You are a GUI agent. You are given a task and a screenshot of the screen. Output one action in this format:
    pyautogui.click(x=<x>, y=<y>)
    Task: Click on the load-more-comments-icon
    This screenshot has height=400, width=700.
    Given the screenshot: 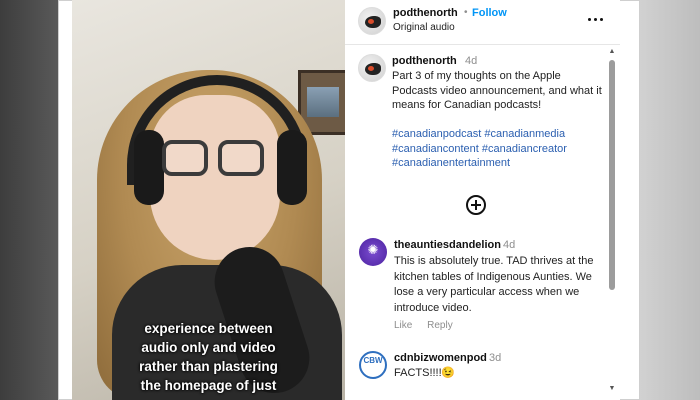 What is the action you would take?
    pyautogui.click(x=476, y=205)
    